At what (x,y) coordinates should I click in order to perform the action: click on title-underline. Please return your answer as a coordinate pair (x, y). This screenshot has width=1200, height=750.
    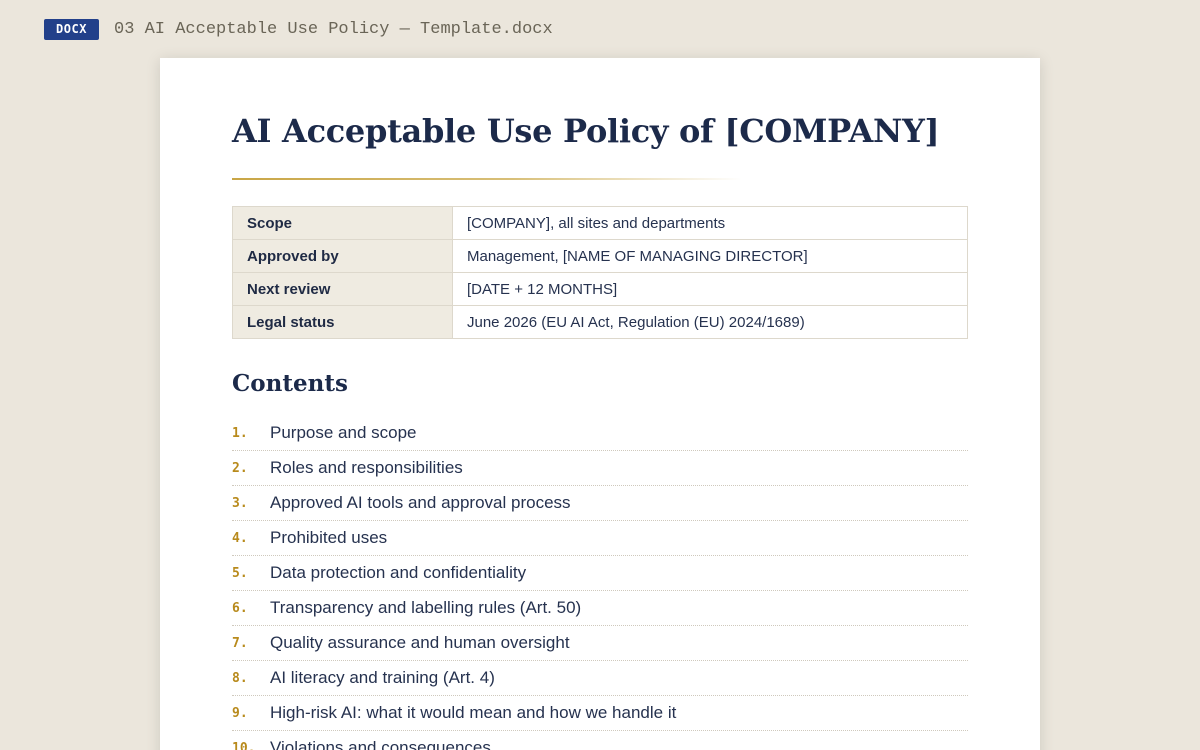
    Looking at the image, I should click on (487, 179).